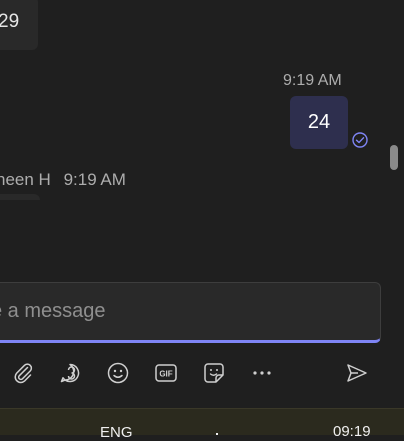 The height and width of the screenshot is (441, 404). I want to click on message-text: 29, so click(10, 21).